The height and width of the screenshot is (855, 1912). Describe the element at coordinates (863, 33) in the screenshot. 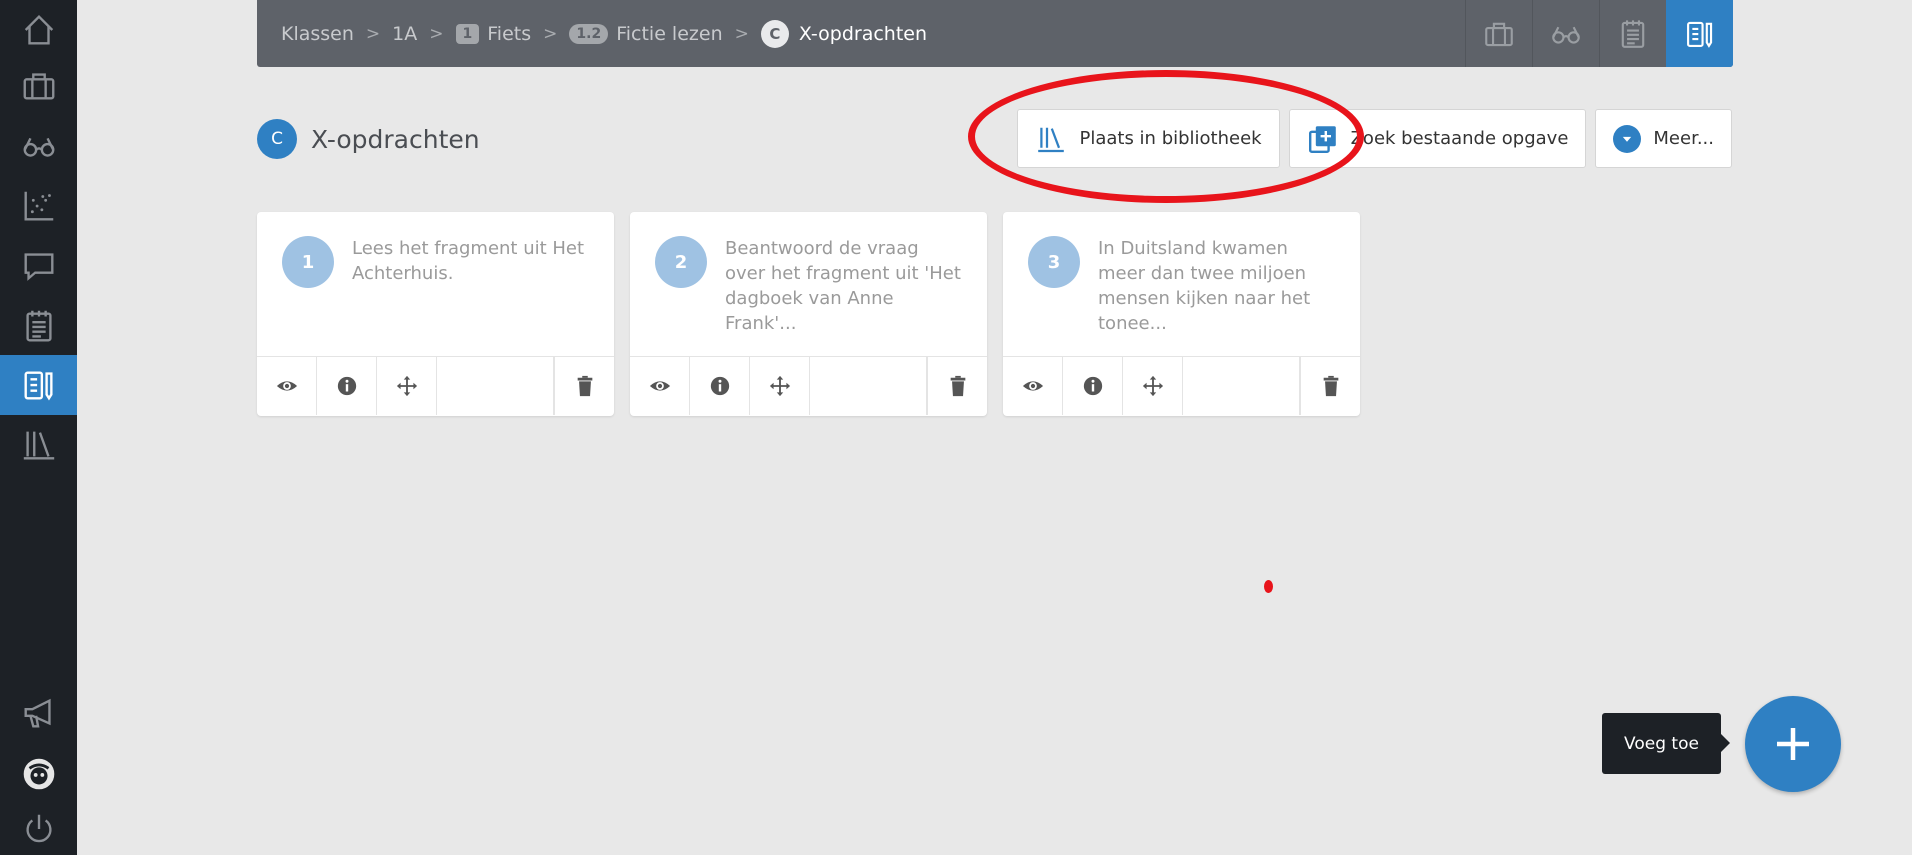

I see `breadcrumb-label: X-opdrachten` at that location.